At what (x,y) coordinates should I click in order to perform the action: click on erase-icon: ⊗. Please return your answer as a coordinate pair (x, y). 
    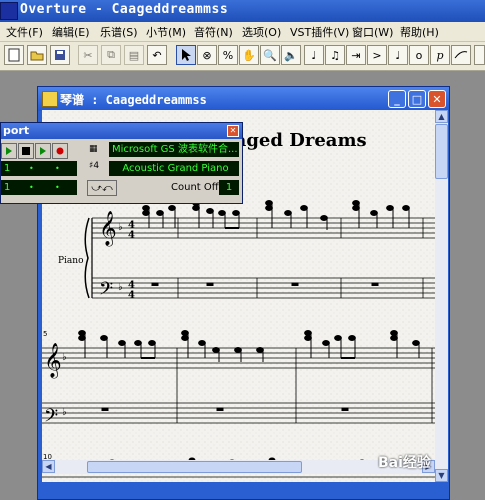
    Looking at the image, I should click on (207, 55).